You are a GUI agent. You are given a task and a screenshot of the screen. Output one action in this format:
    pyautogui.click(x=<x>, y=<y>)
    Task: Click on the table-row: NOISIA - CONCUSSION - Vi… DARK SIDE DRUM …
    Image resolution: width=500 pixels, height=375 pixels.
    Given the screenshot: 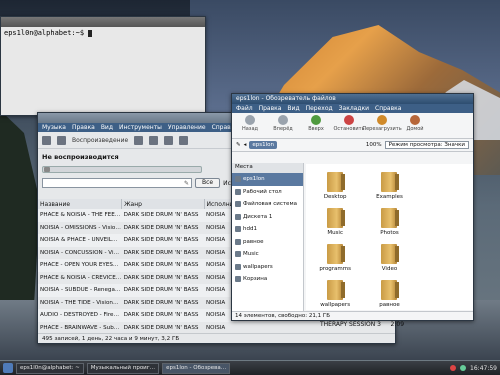 What is the action you would take?
    pyautogui.click(x=138, y=253)
    